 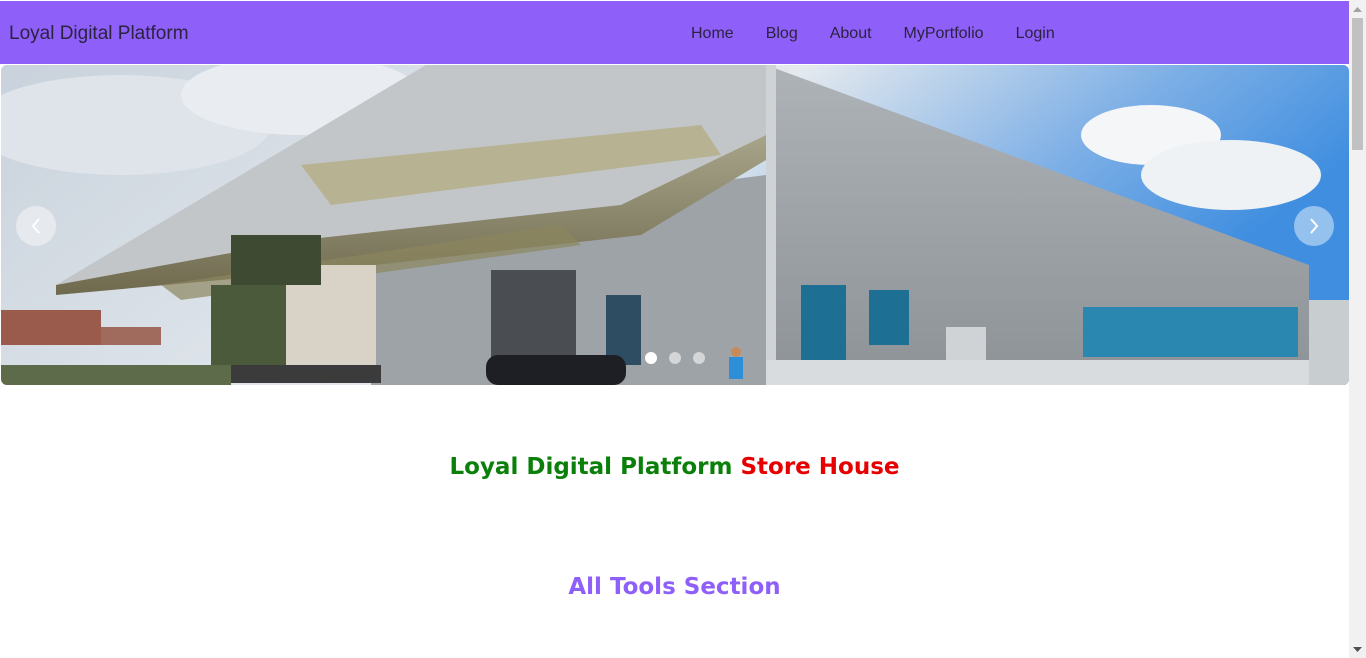 I want to click on scrollbar-thumb, so click(x=1357, y=84).